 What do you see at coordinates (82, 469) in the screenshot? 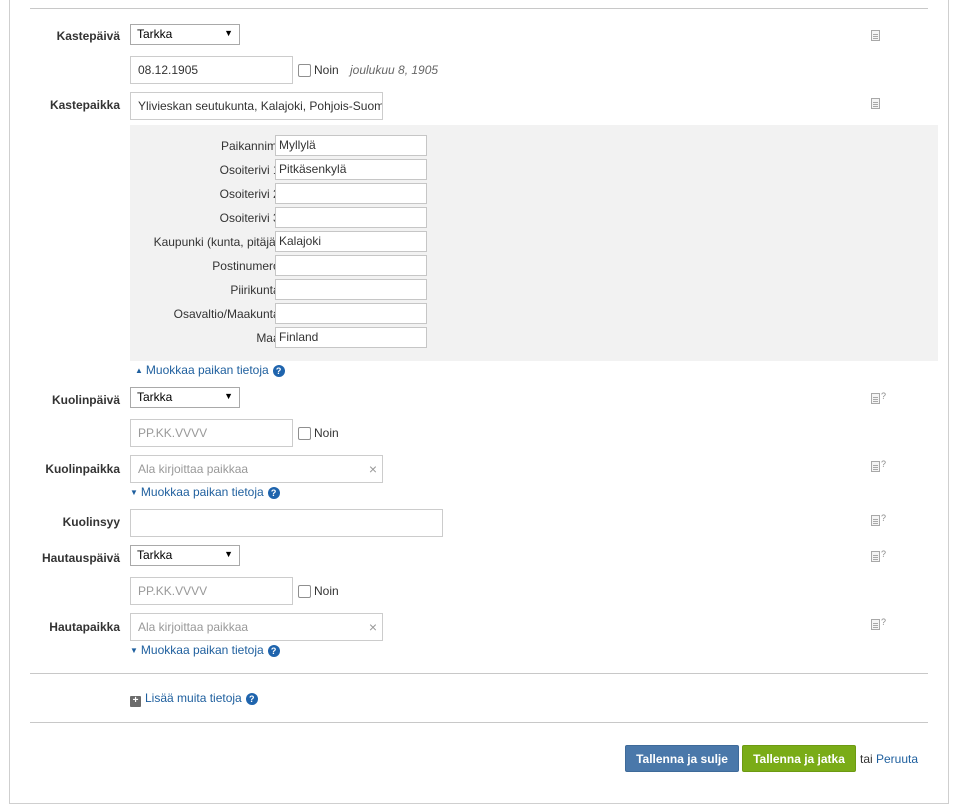
I see `death-place-label: Kuolinpaikka` at bounding box center [82, 469].